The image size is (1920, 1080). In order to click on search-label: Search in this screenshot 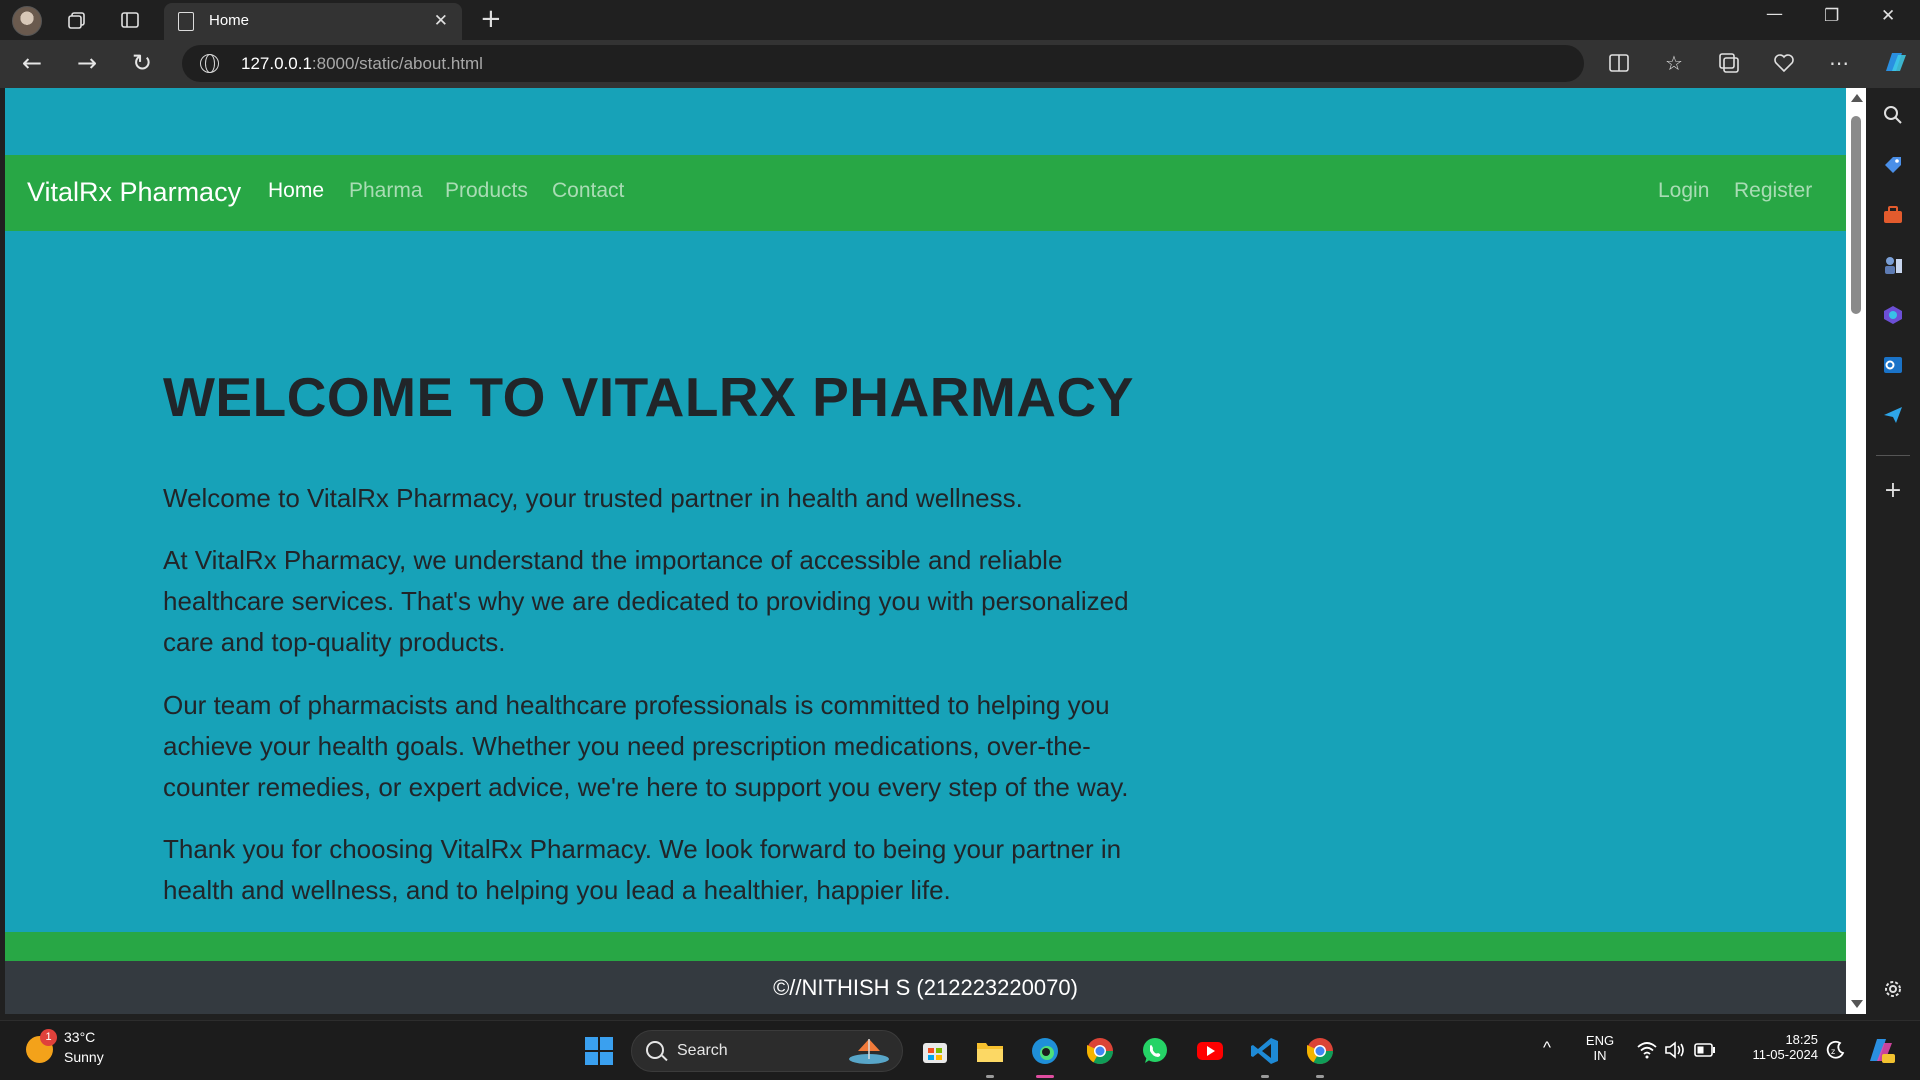, I will do `click(702, 1050)`.